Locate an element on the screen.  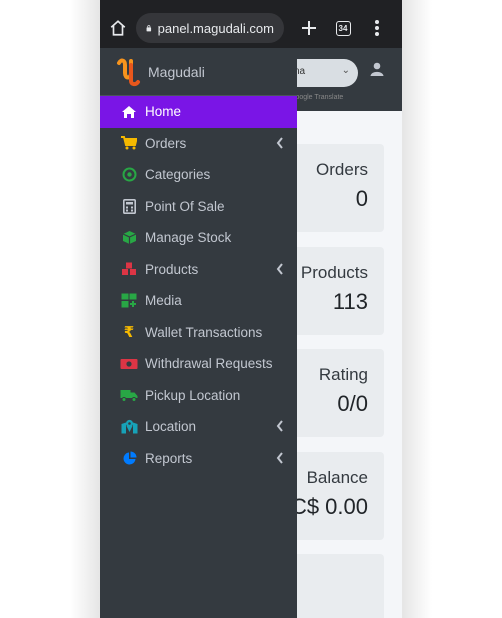
card-value: 113 is located at coordinates (350, 301).